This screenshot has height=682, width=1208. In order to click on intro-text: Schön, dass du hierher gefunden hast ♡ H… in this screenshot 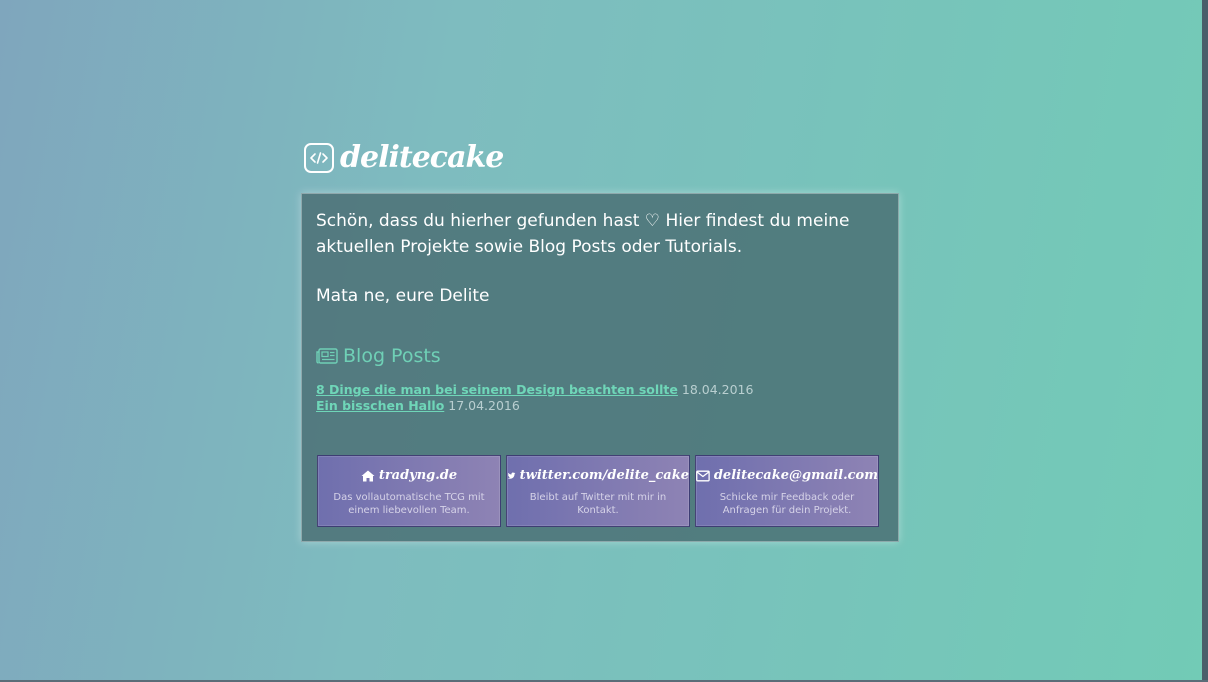, I will do `click(583, 234)`.